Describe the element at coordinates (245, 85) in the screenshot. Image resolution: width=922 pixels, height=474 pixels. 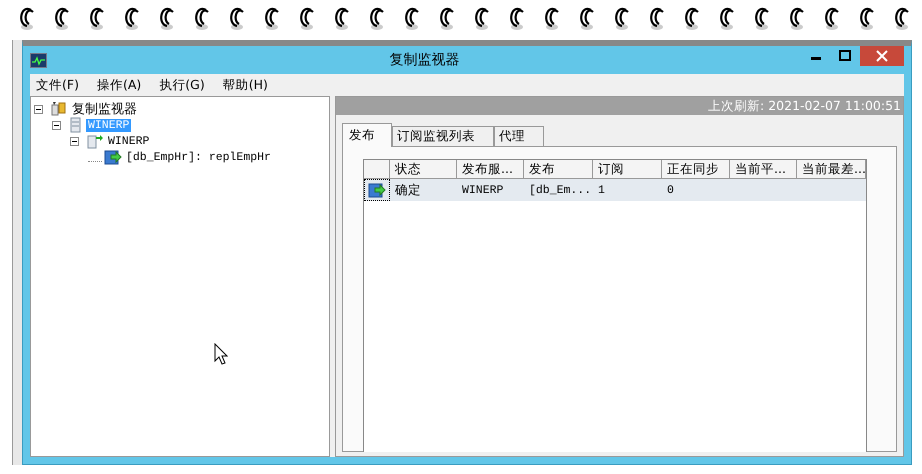
I see `menu-item: 帮助(H)` at that location.